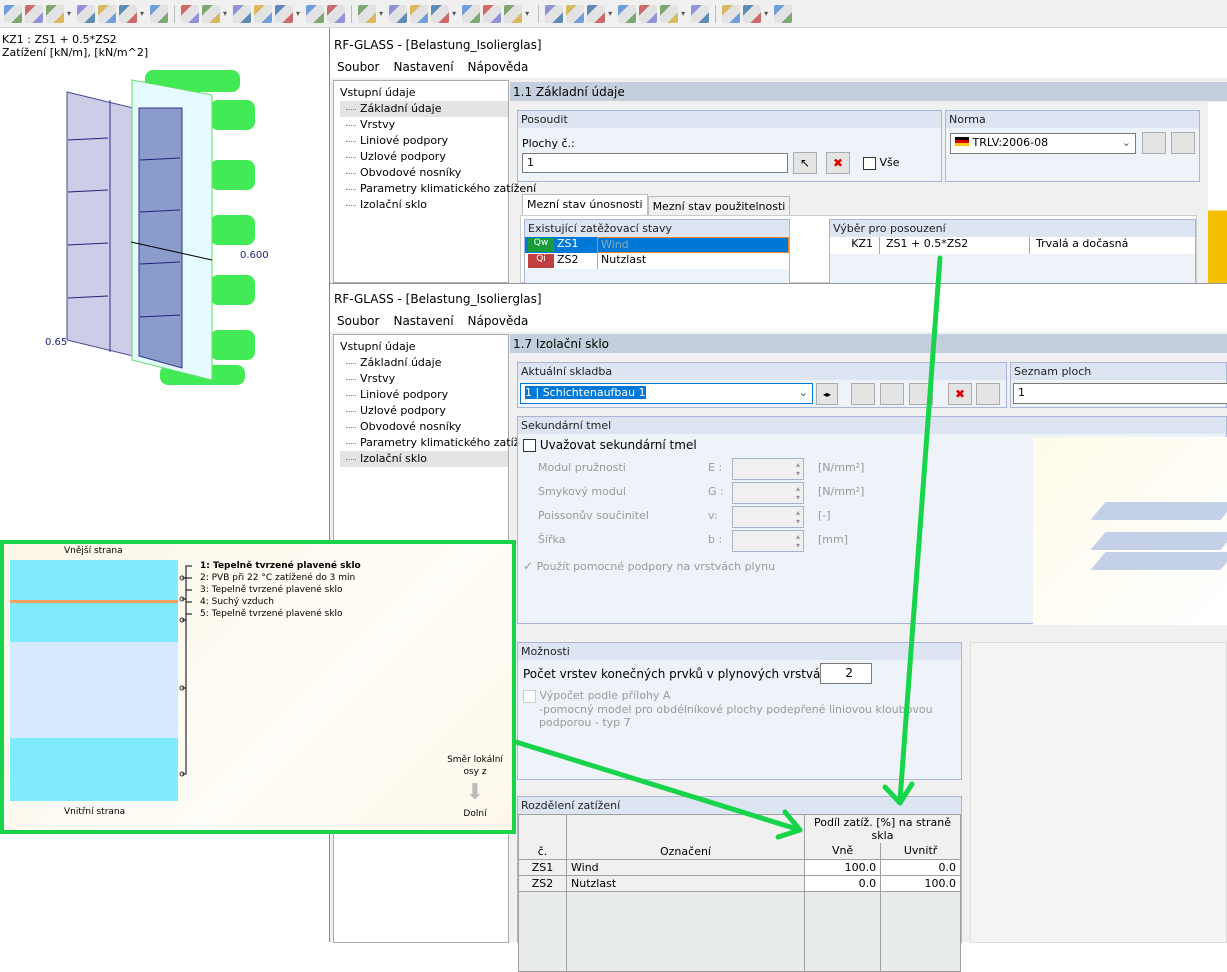  Describe the element at coordinates (34, 13) in the screenshot. I see `rectangle-icon` at that location.